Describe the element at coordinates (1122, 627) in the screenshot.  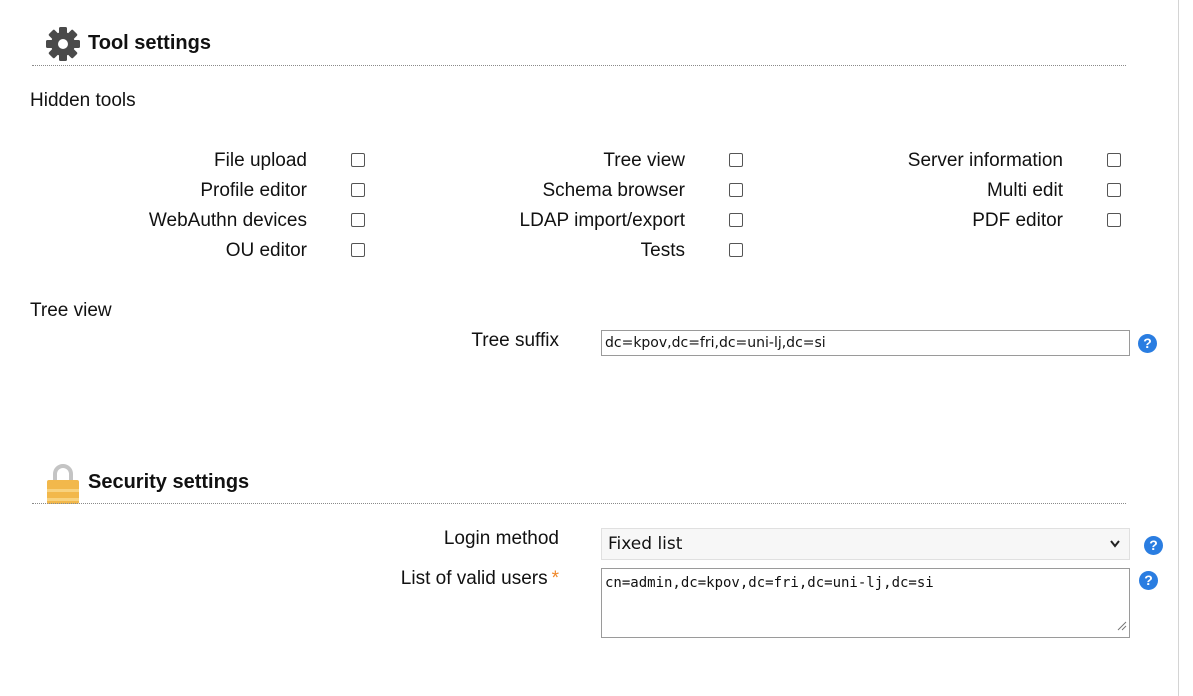
I see `resize-handle-icon` at that location.